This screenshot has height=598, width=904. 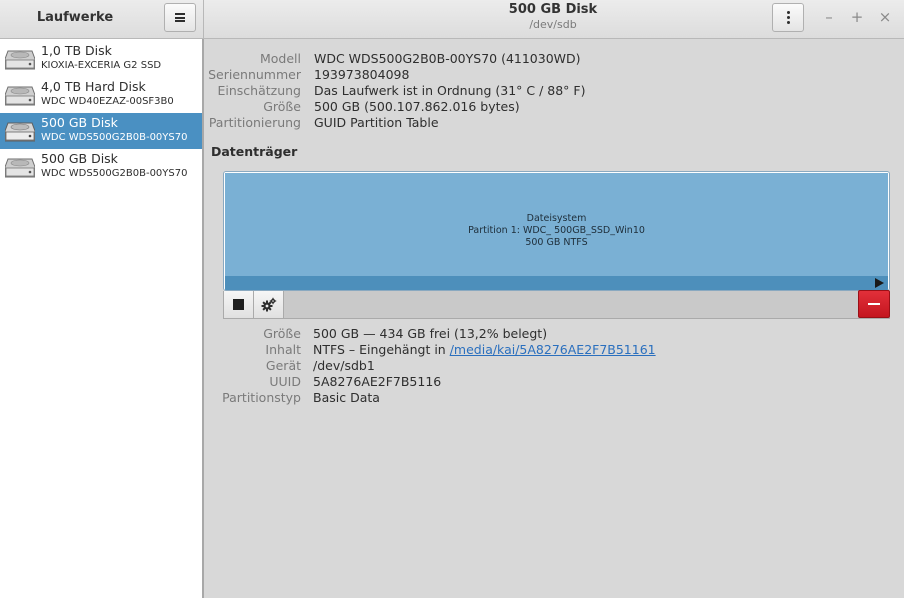 I want to click on partition-type-text: Dateisystem, so click(x=556, y=218).